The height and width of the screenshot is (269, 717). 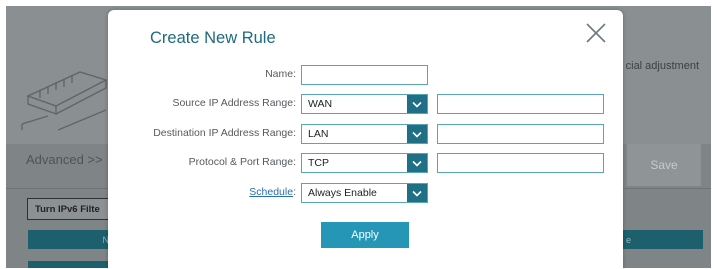 What do you see at coordinates (364, 104) in the screenshot?
I see `source-ip-select: WAN` at bounding box center [364, 104].